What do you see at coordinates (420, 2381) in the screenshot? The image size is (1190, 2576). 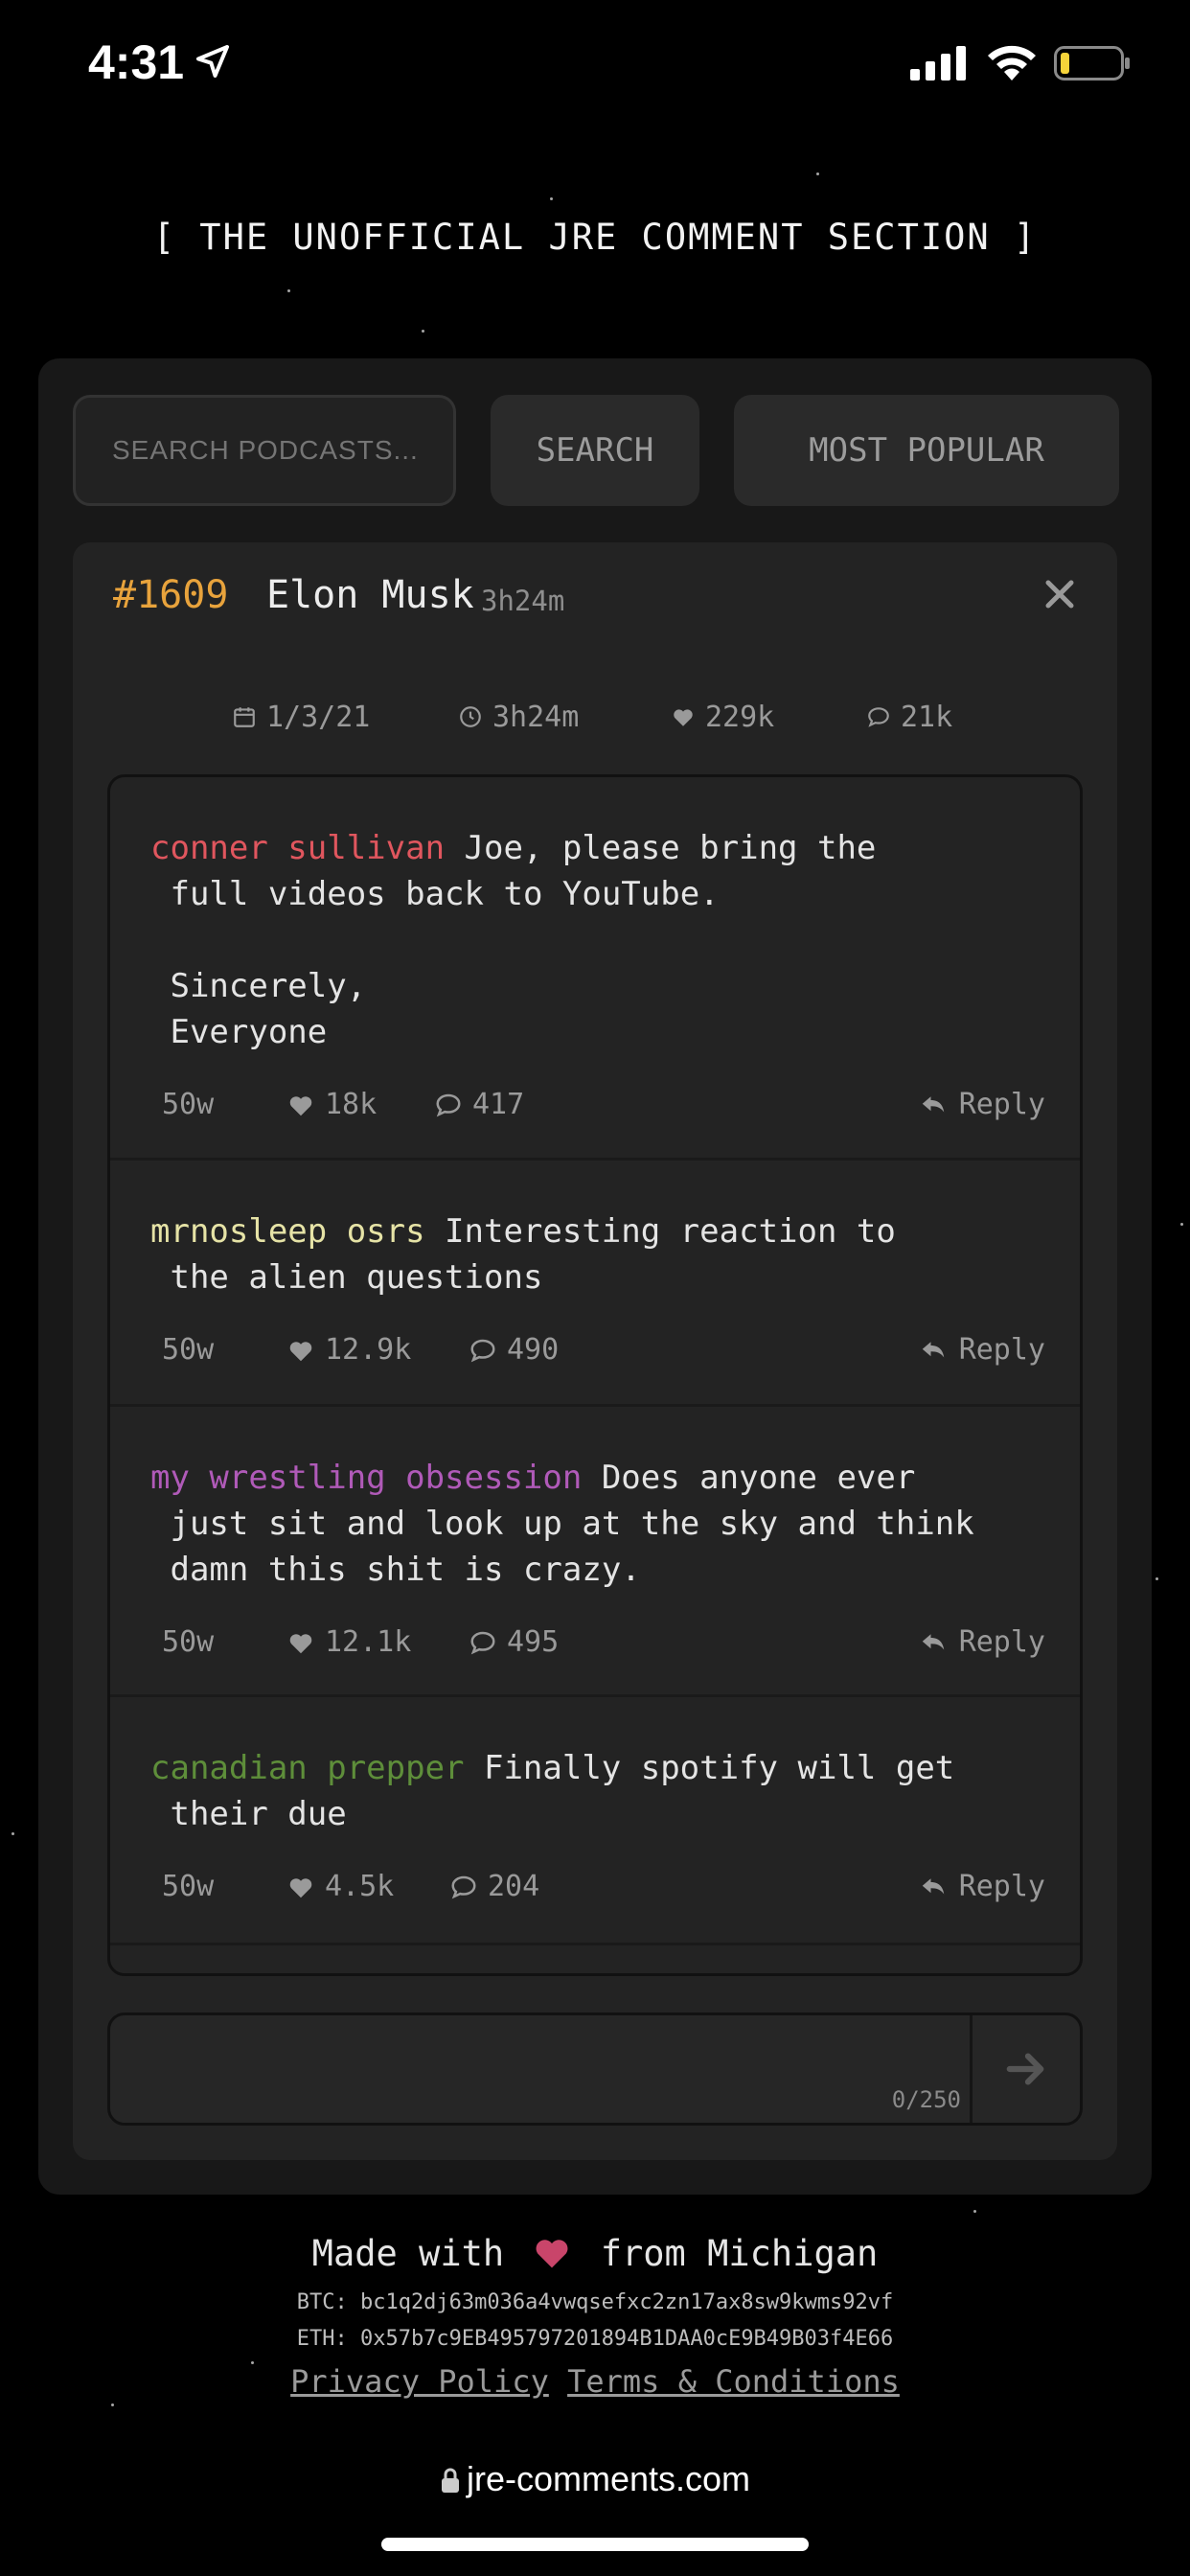 I see `privacy-policy-link: Privacy Policy` at bounding box center [420, 2381].